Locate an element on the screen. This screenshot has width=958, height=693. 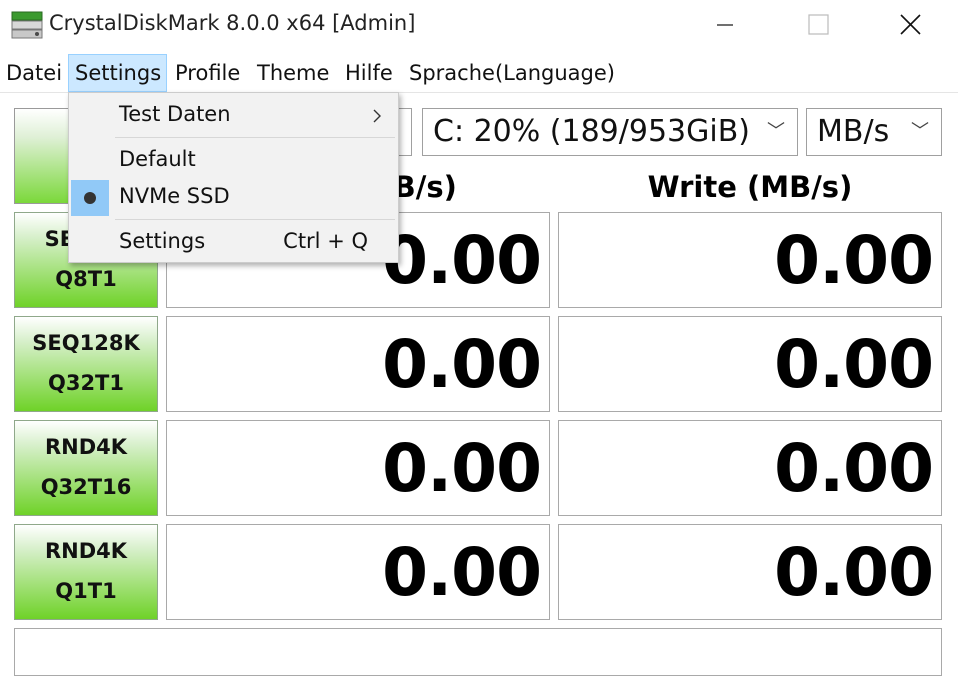
minimize-icon is located at coordinates (725, 25).